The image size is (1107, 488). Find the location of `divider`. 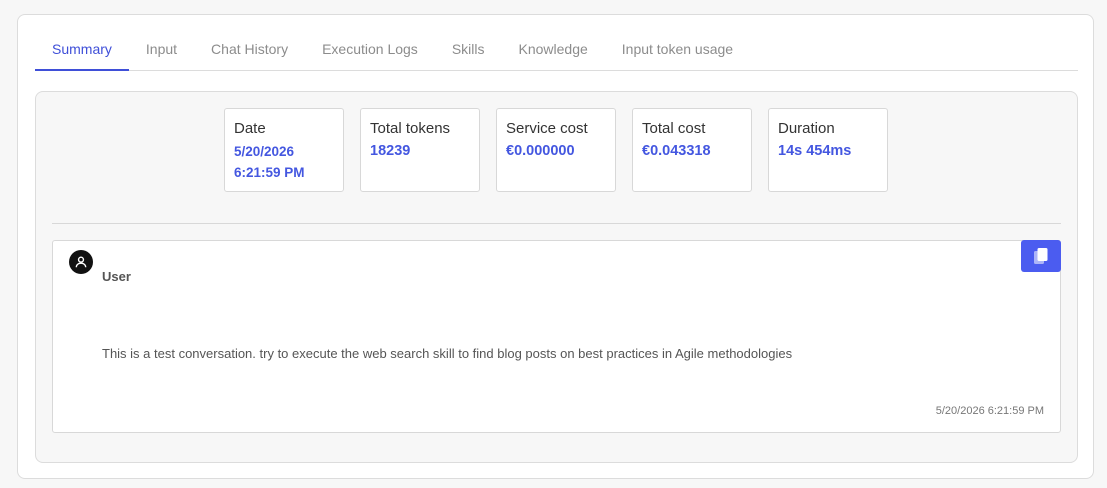

divider is located at coordinates (556, 223).